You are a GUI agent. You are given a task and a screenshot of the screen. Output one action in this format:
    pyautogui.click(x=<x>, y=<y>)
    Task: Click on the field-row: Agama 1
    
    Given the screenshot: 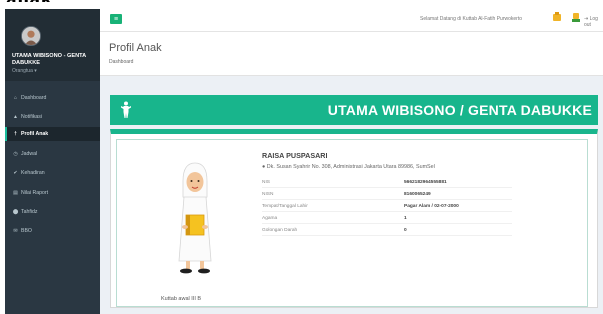 What is the action you would take?
    pyautogui.click(x=387, y=218)
    